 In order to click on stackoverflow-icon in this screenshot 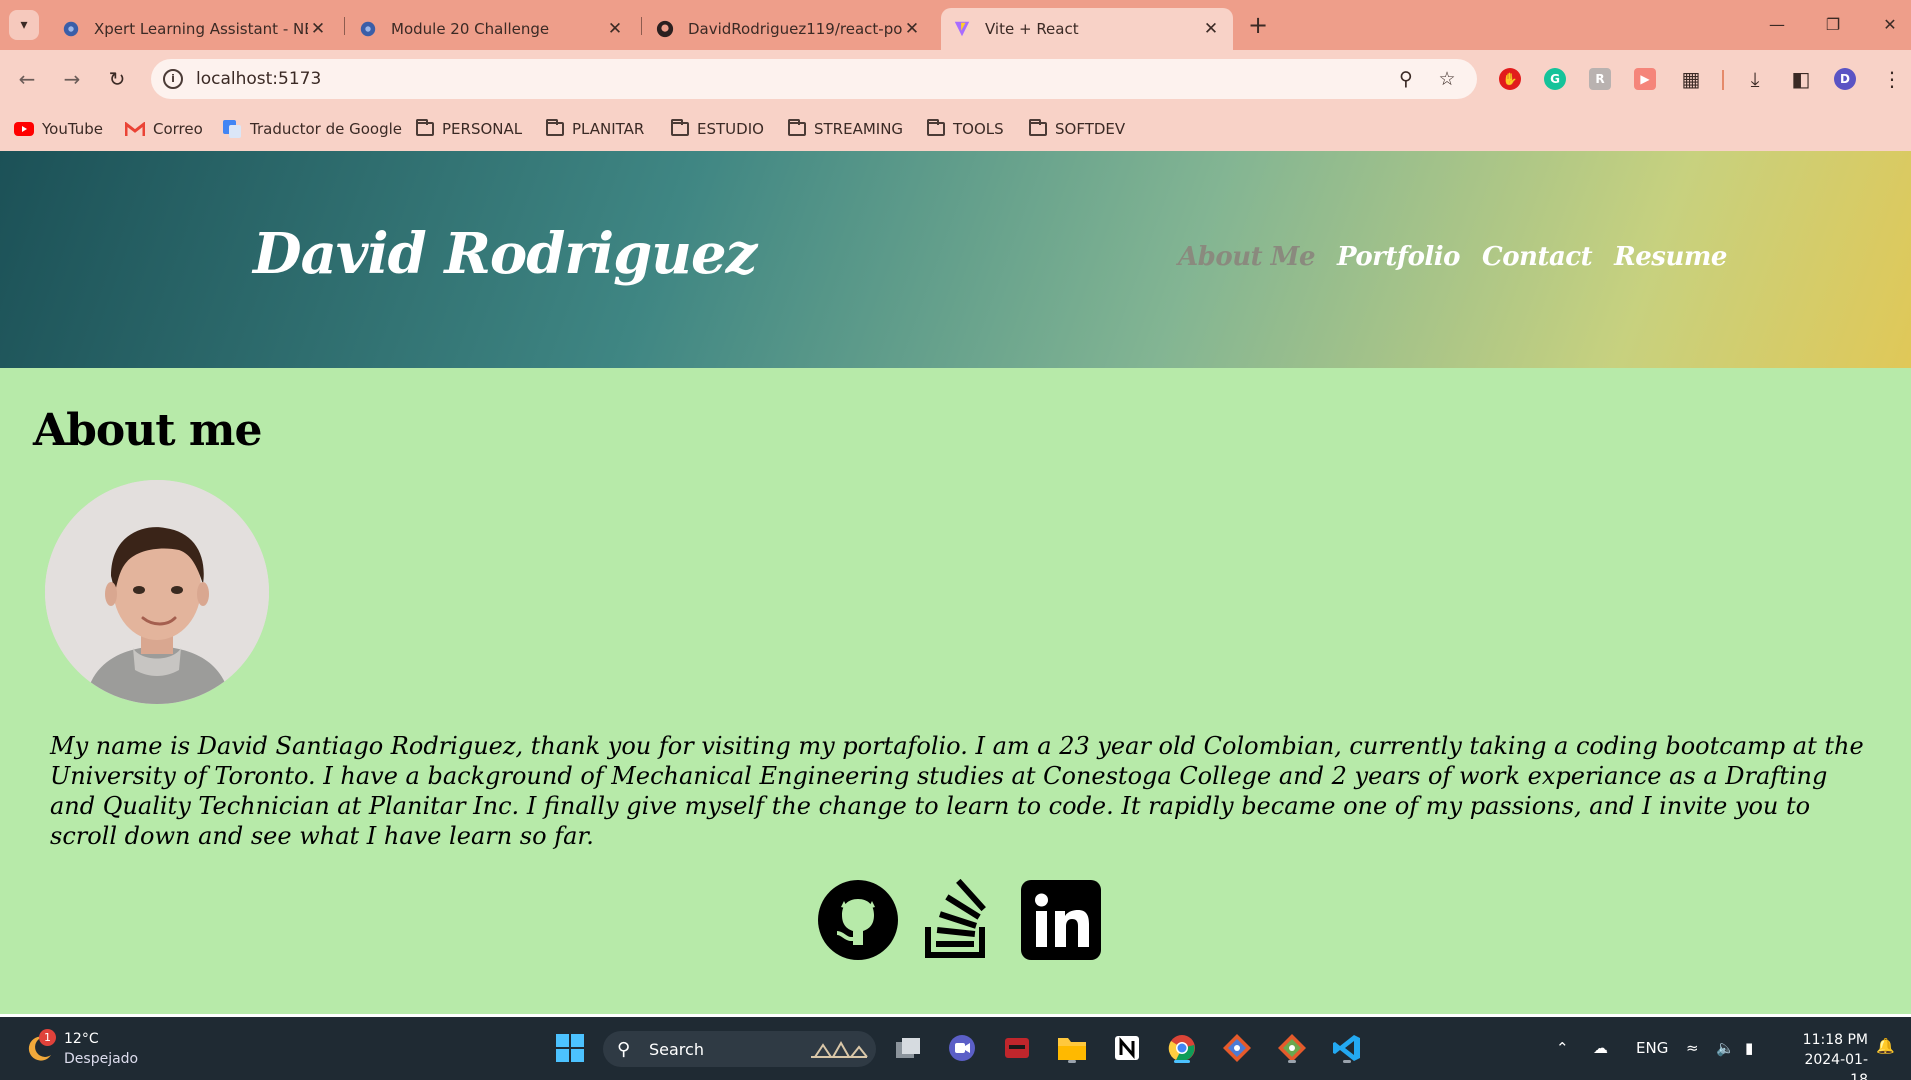, I will do `click(959, 919)`.